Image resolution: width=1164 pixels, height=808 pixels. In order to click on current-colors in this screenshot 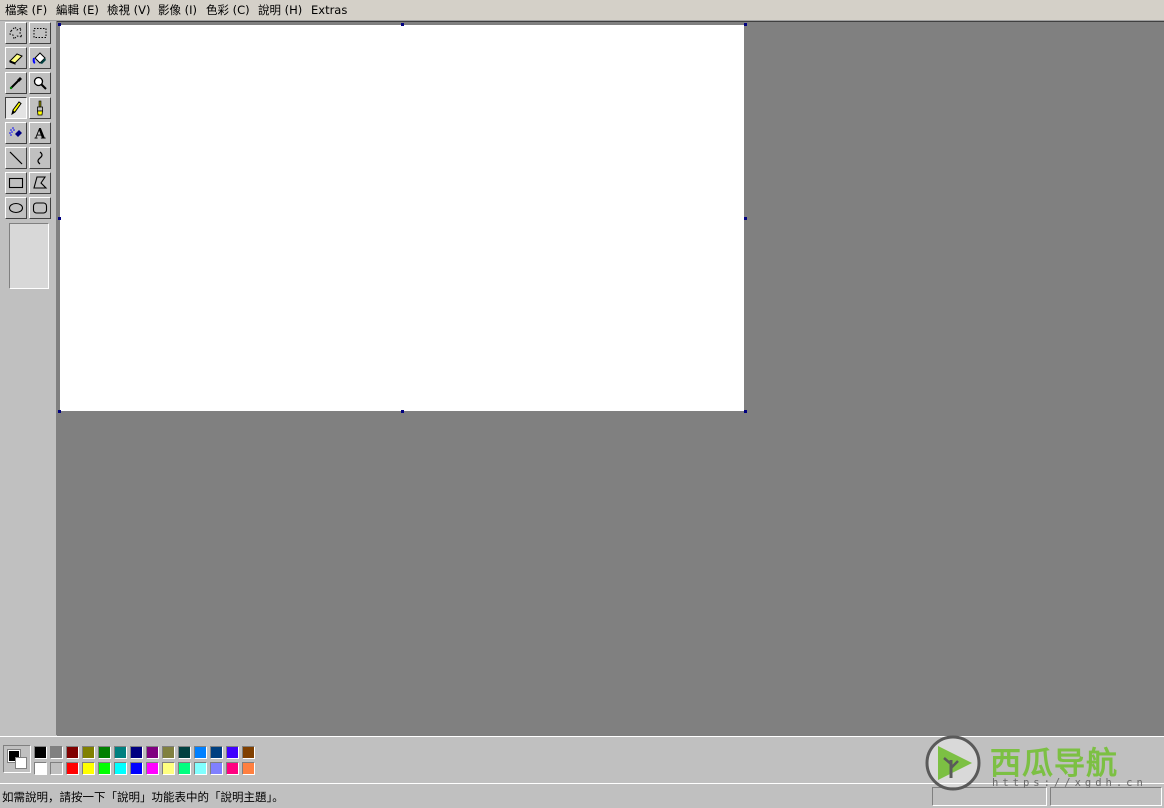, I will do `click(17, 759)`.